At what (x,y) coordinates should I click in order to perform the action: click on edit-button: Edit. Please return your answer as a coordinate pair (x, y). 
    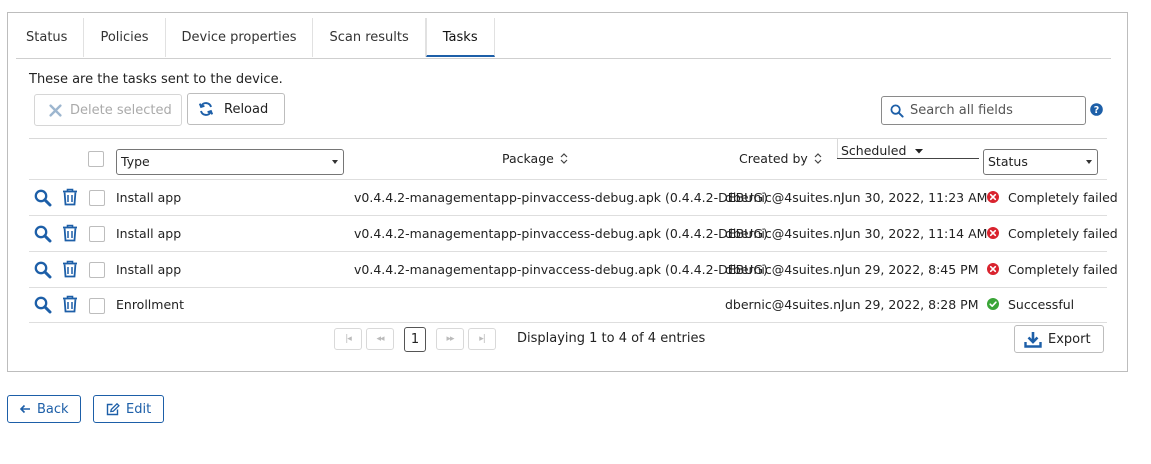
    Looking at the image, I should click on (128, 409).